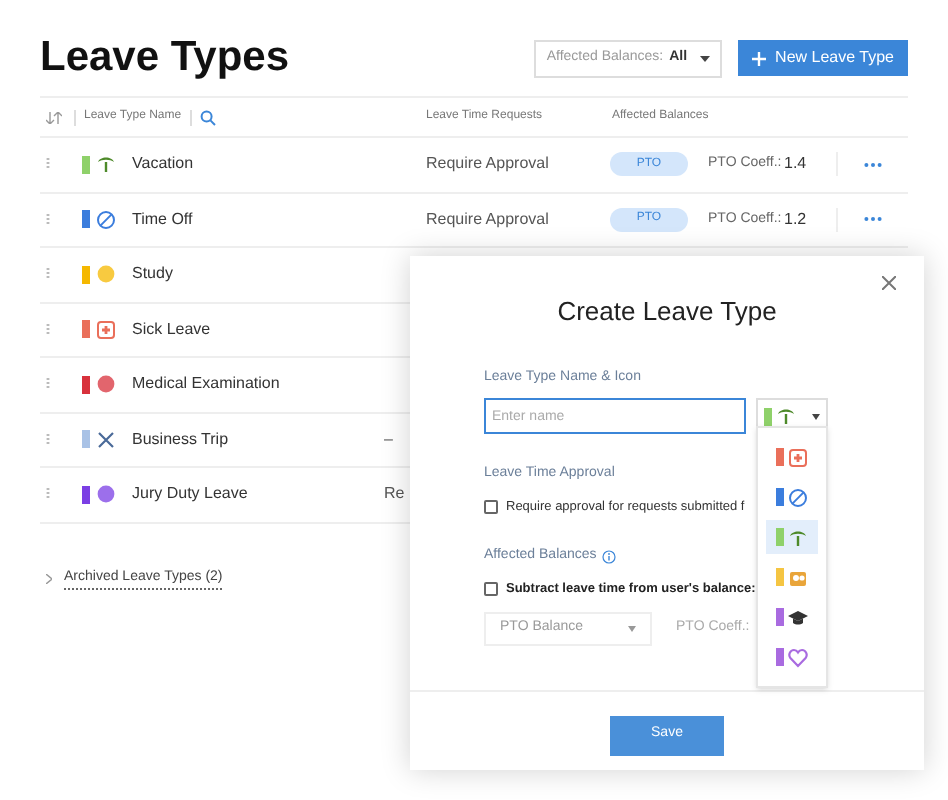 This screenshot has height=800, width=948. I want to click on new-leave-type-button: New Leave Type, so click(822, 58).